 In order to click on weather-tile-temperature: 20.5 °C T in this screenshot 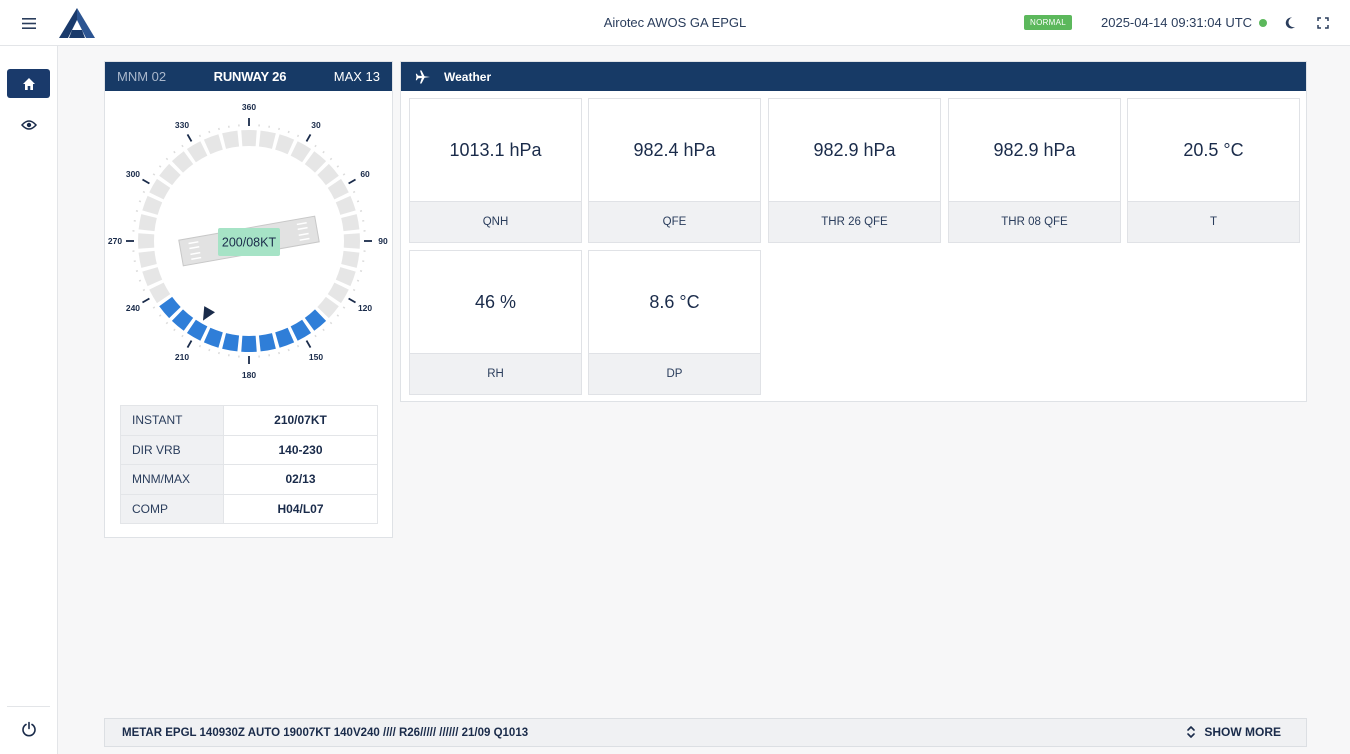, I will do `click(1213, 170)`.